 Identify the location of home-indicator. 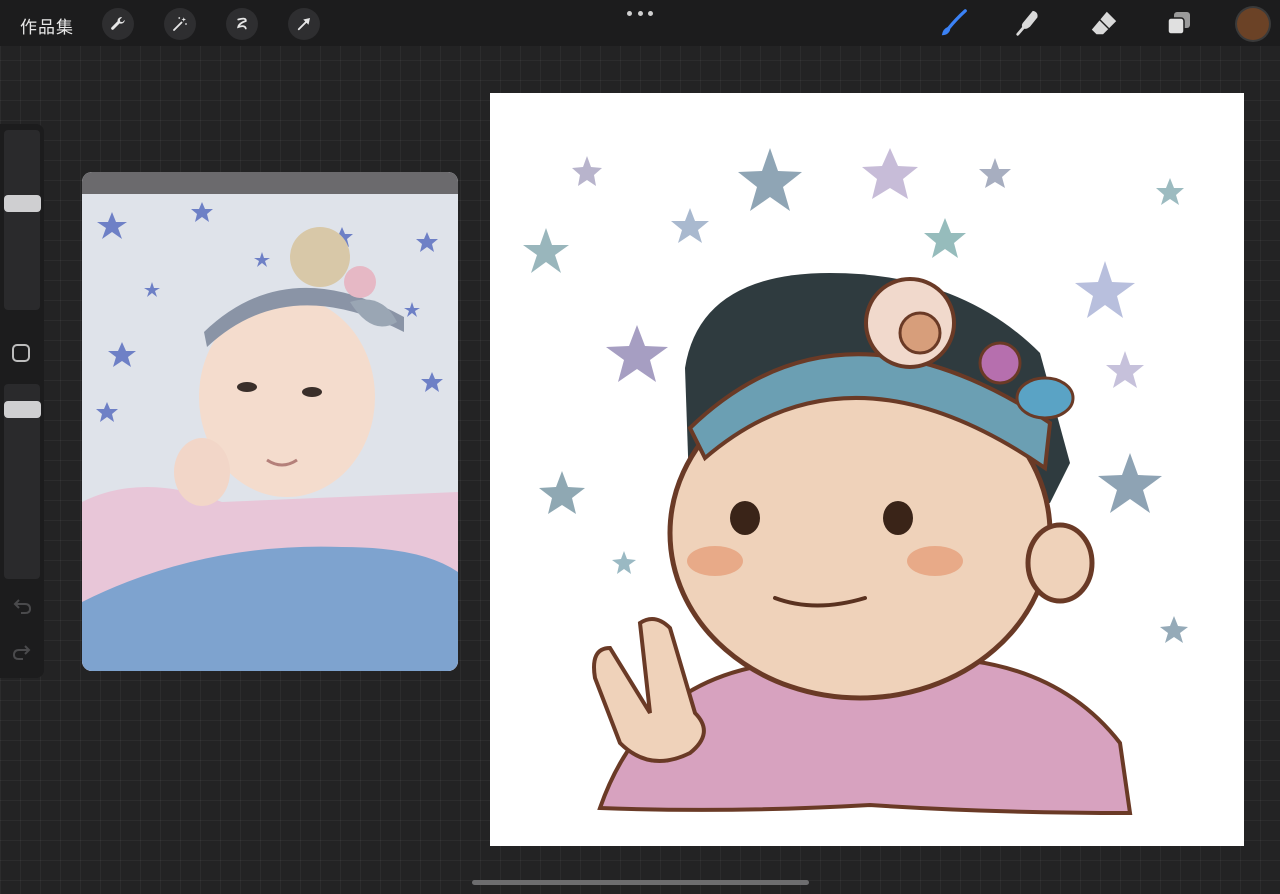
(640, 882).